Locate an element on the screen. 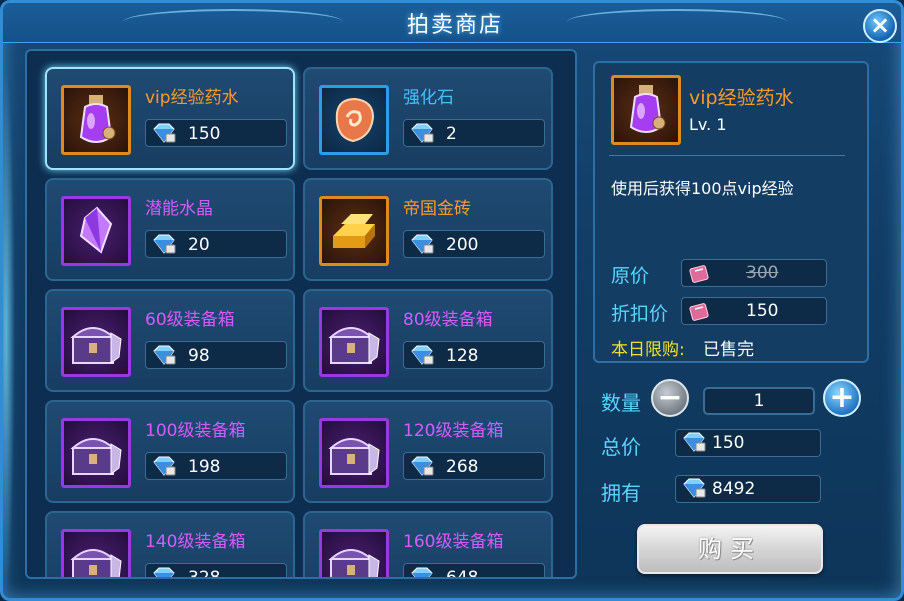  item-price-box: 150 is located at coordinates (216, 133).